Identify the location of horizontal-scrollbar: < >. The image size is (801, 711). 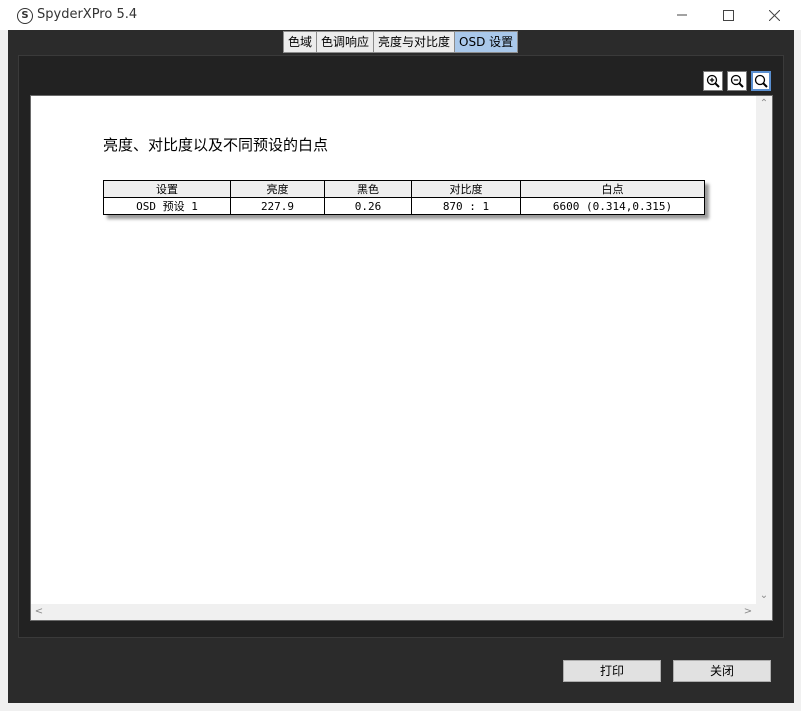
(393, 612).